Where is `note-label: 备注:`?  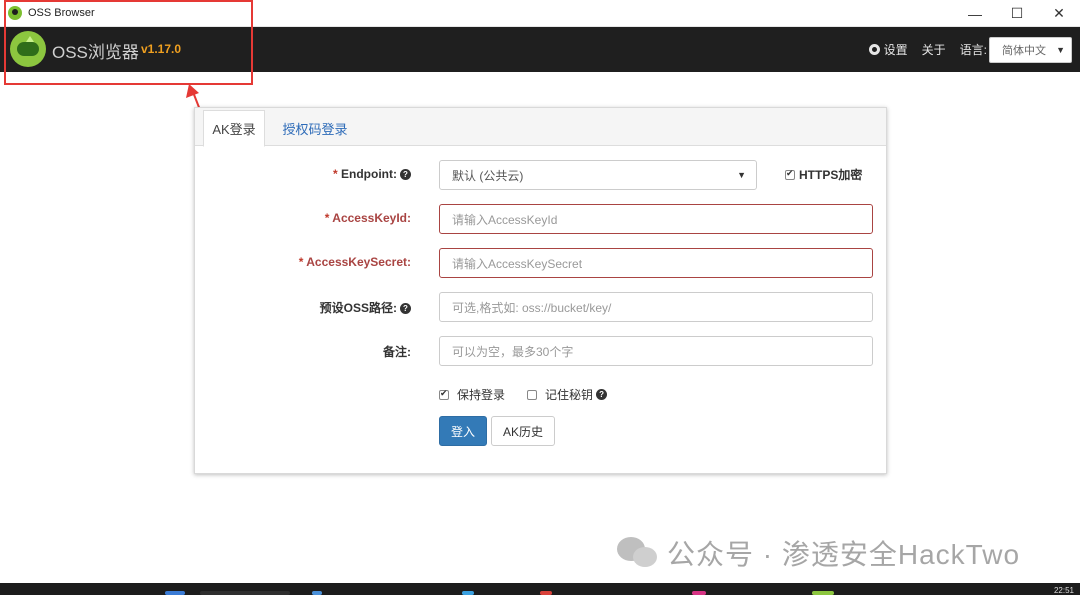 note-label: 备注: is located at coordinates (397, 352).